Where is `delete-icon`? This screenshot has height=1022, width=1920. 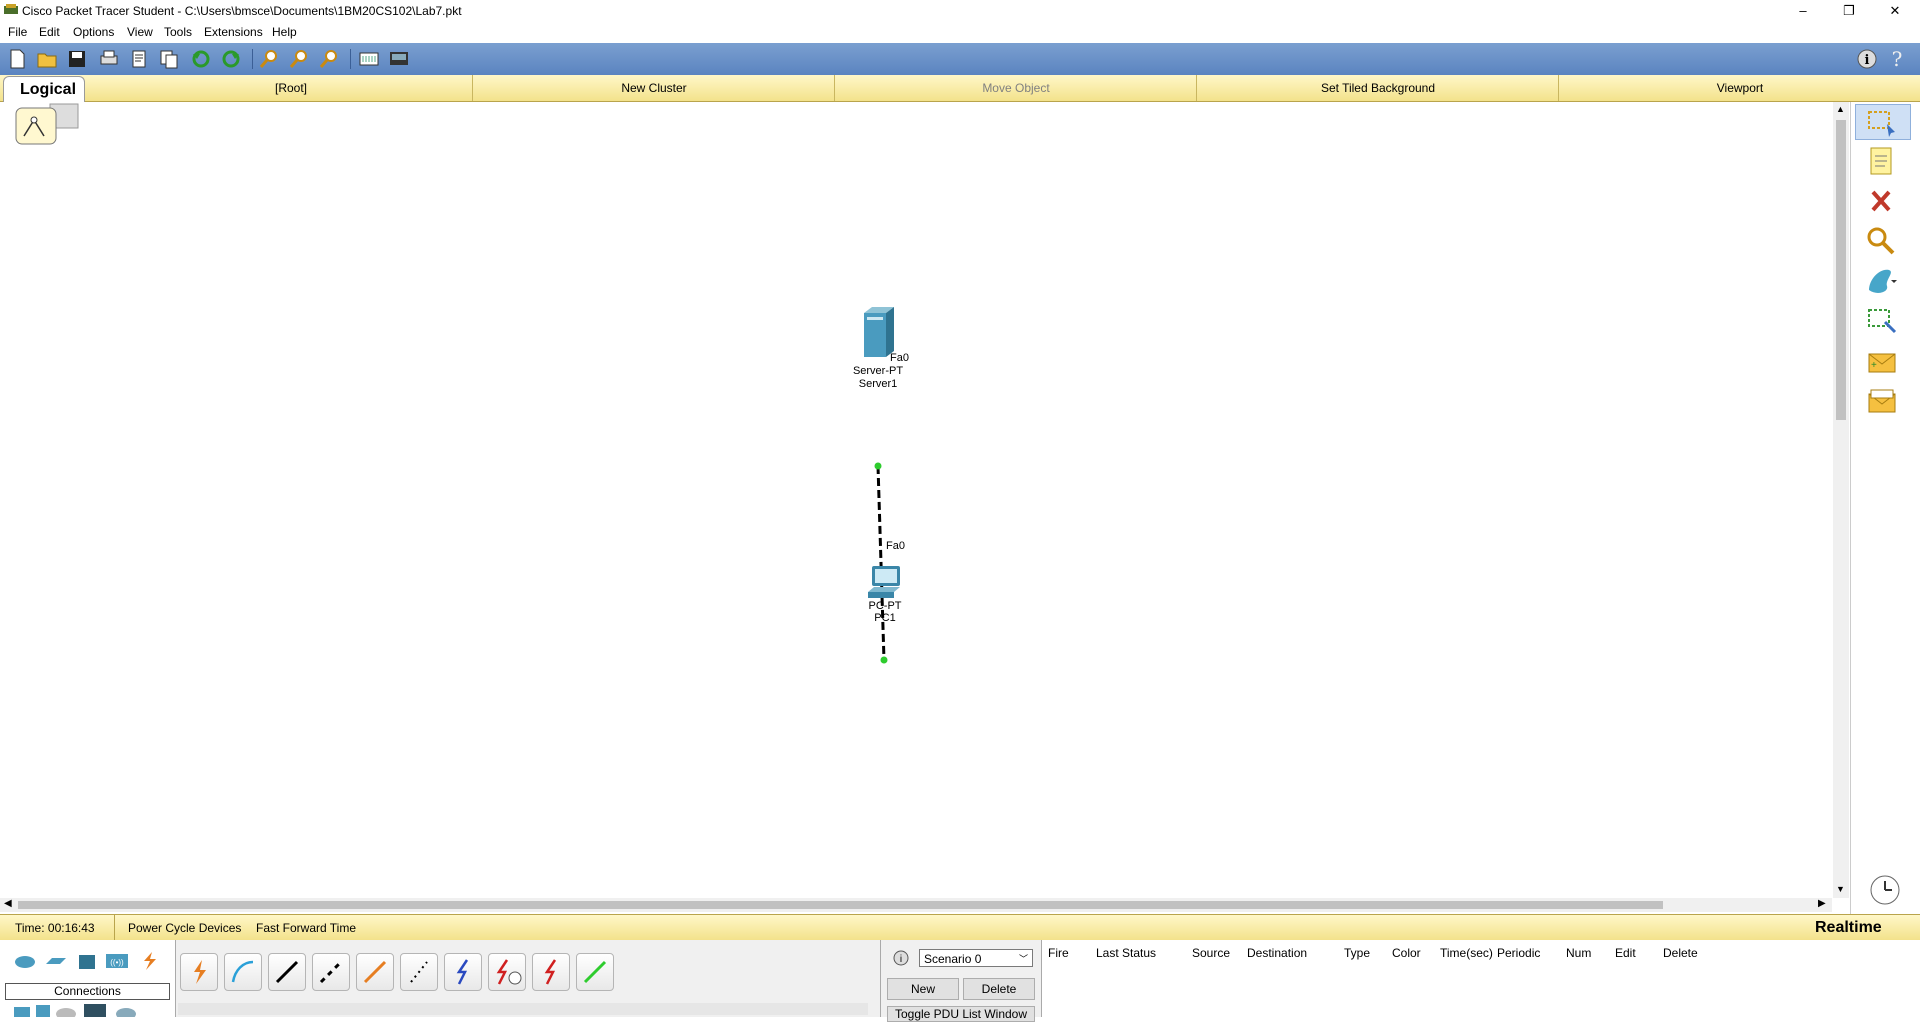 delete-icon is located at coordinates (1881, 201).